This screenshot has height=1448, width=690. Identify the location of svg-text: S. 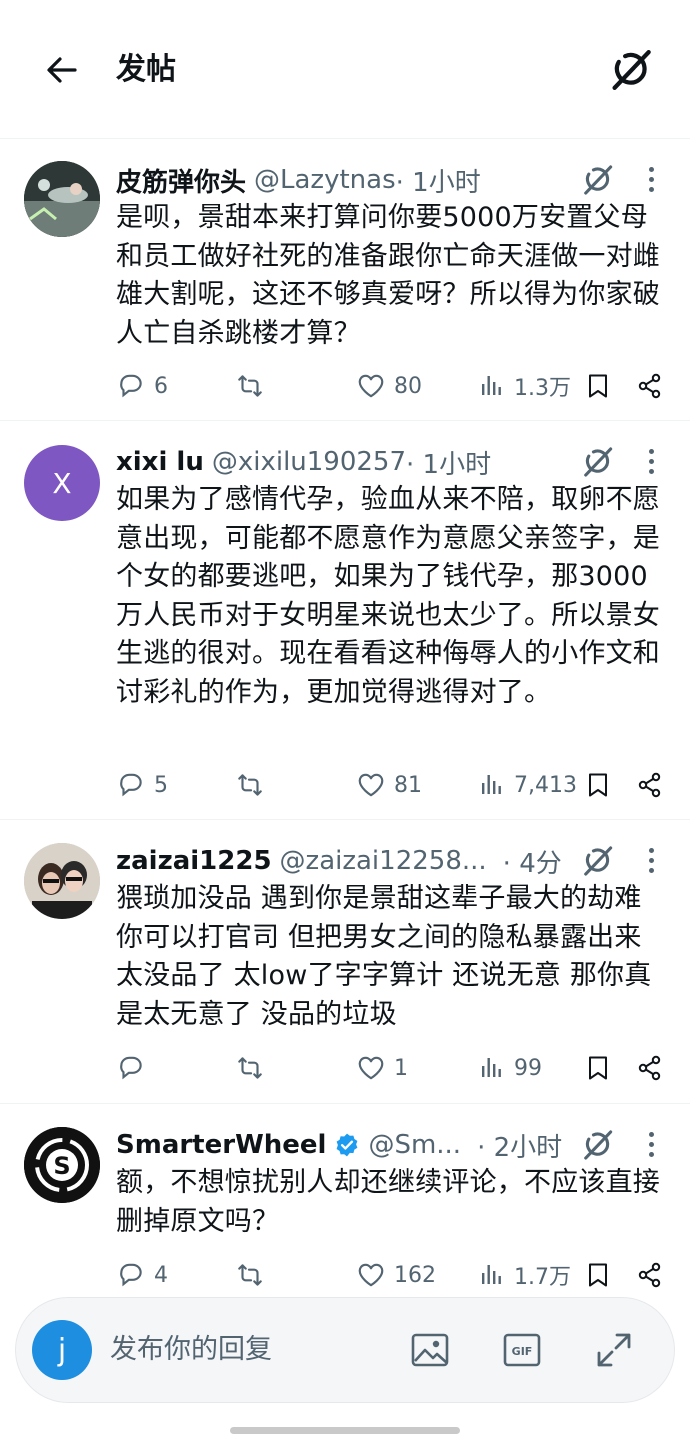
(61, 1166).